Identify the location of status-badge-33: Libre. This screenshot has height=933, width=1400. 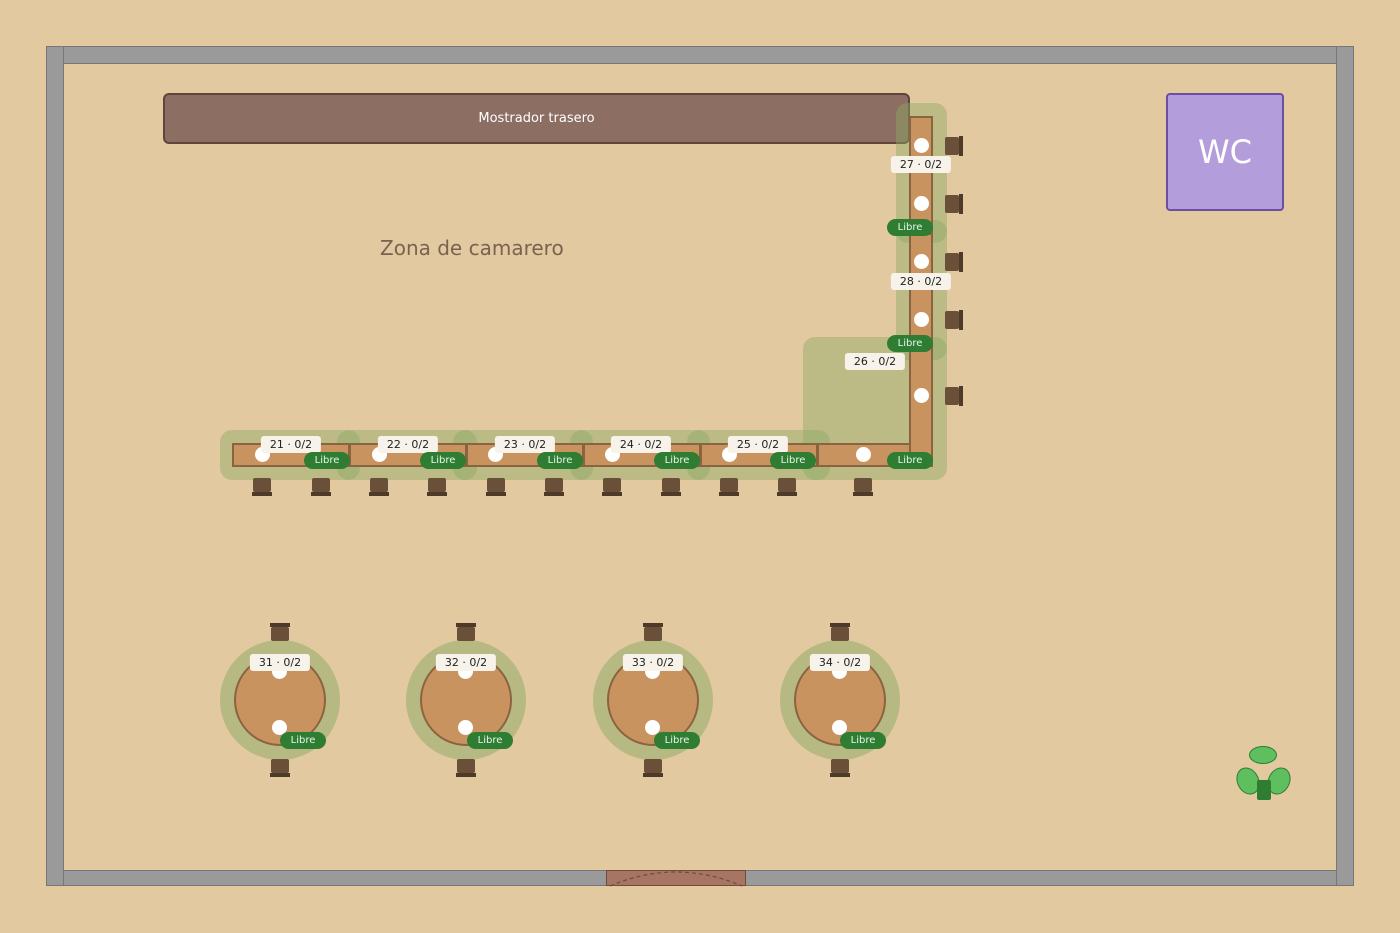
(677, 740).